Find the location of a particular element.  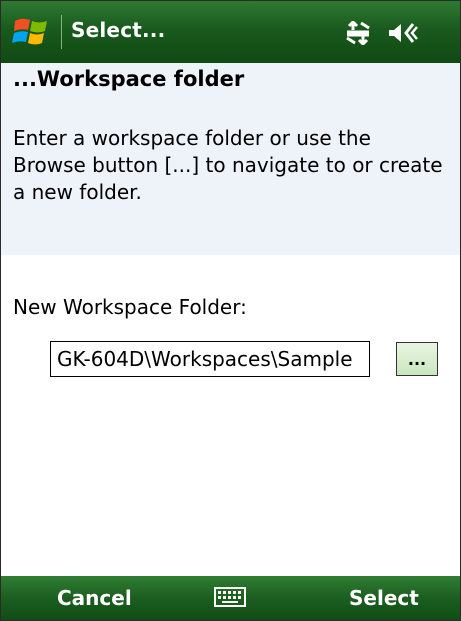

softkey-bar: Cancel Select is located at coordinates (230, 598).